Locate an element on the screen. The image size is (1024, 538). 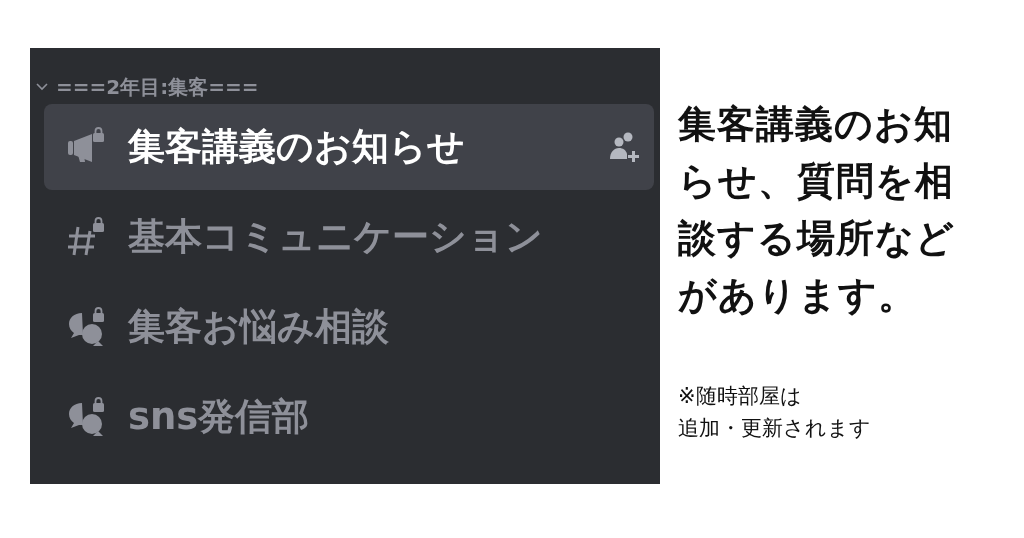
note-text: ※随時部屋は is located at coordinates (740, 396).